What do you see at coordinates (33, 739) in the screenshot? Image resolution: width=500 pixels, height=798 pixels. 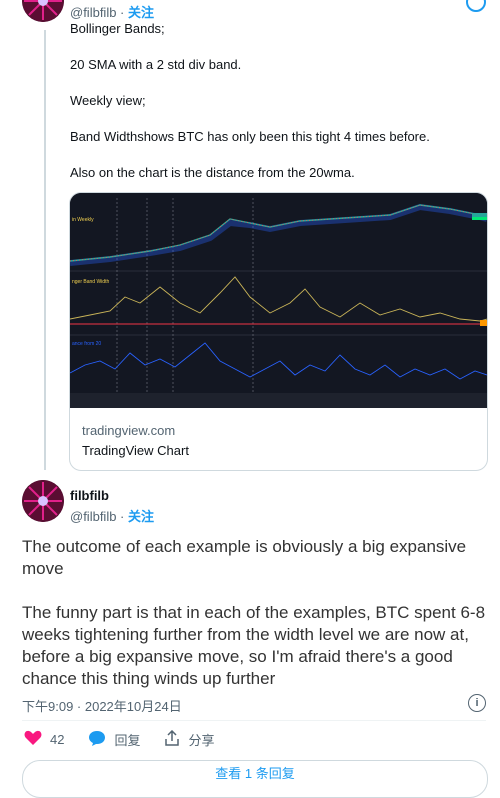 I see `heart-icon` at bounding box center [33, 739].